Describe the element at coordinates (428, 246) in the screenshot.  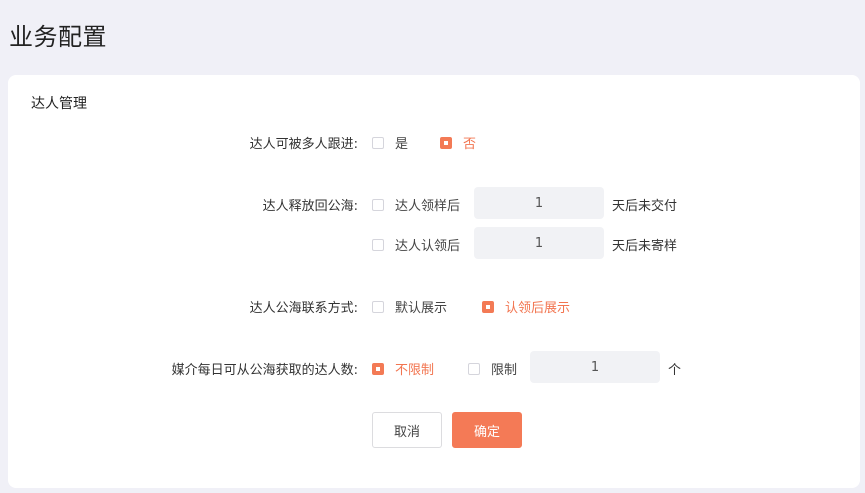
I see `option-label: 达人认领后` at that location.